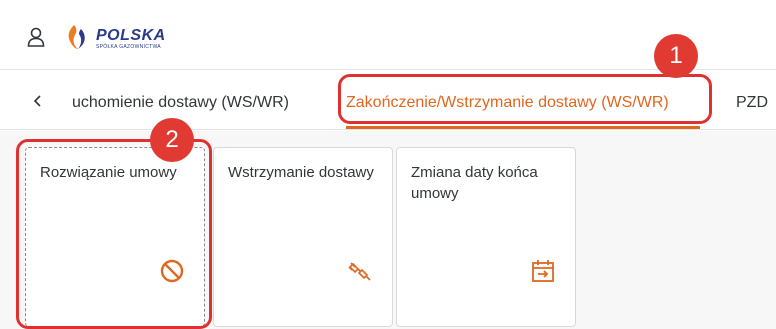  I want to click on tile-zmiana-daty-konca-umowy: Zmiana daty końca umowy, so click(486, 237).